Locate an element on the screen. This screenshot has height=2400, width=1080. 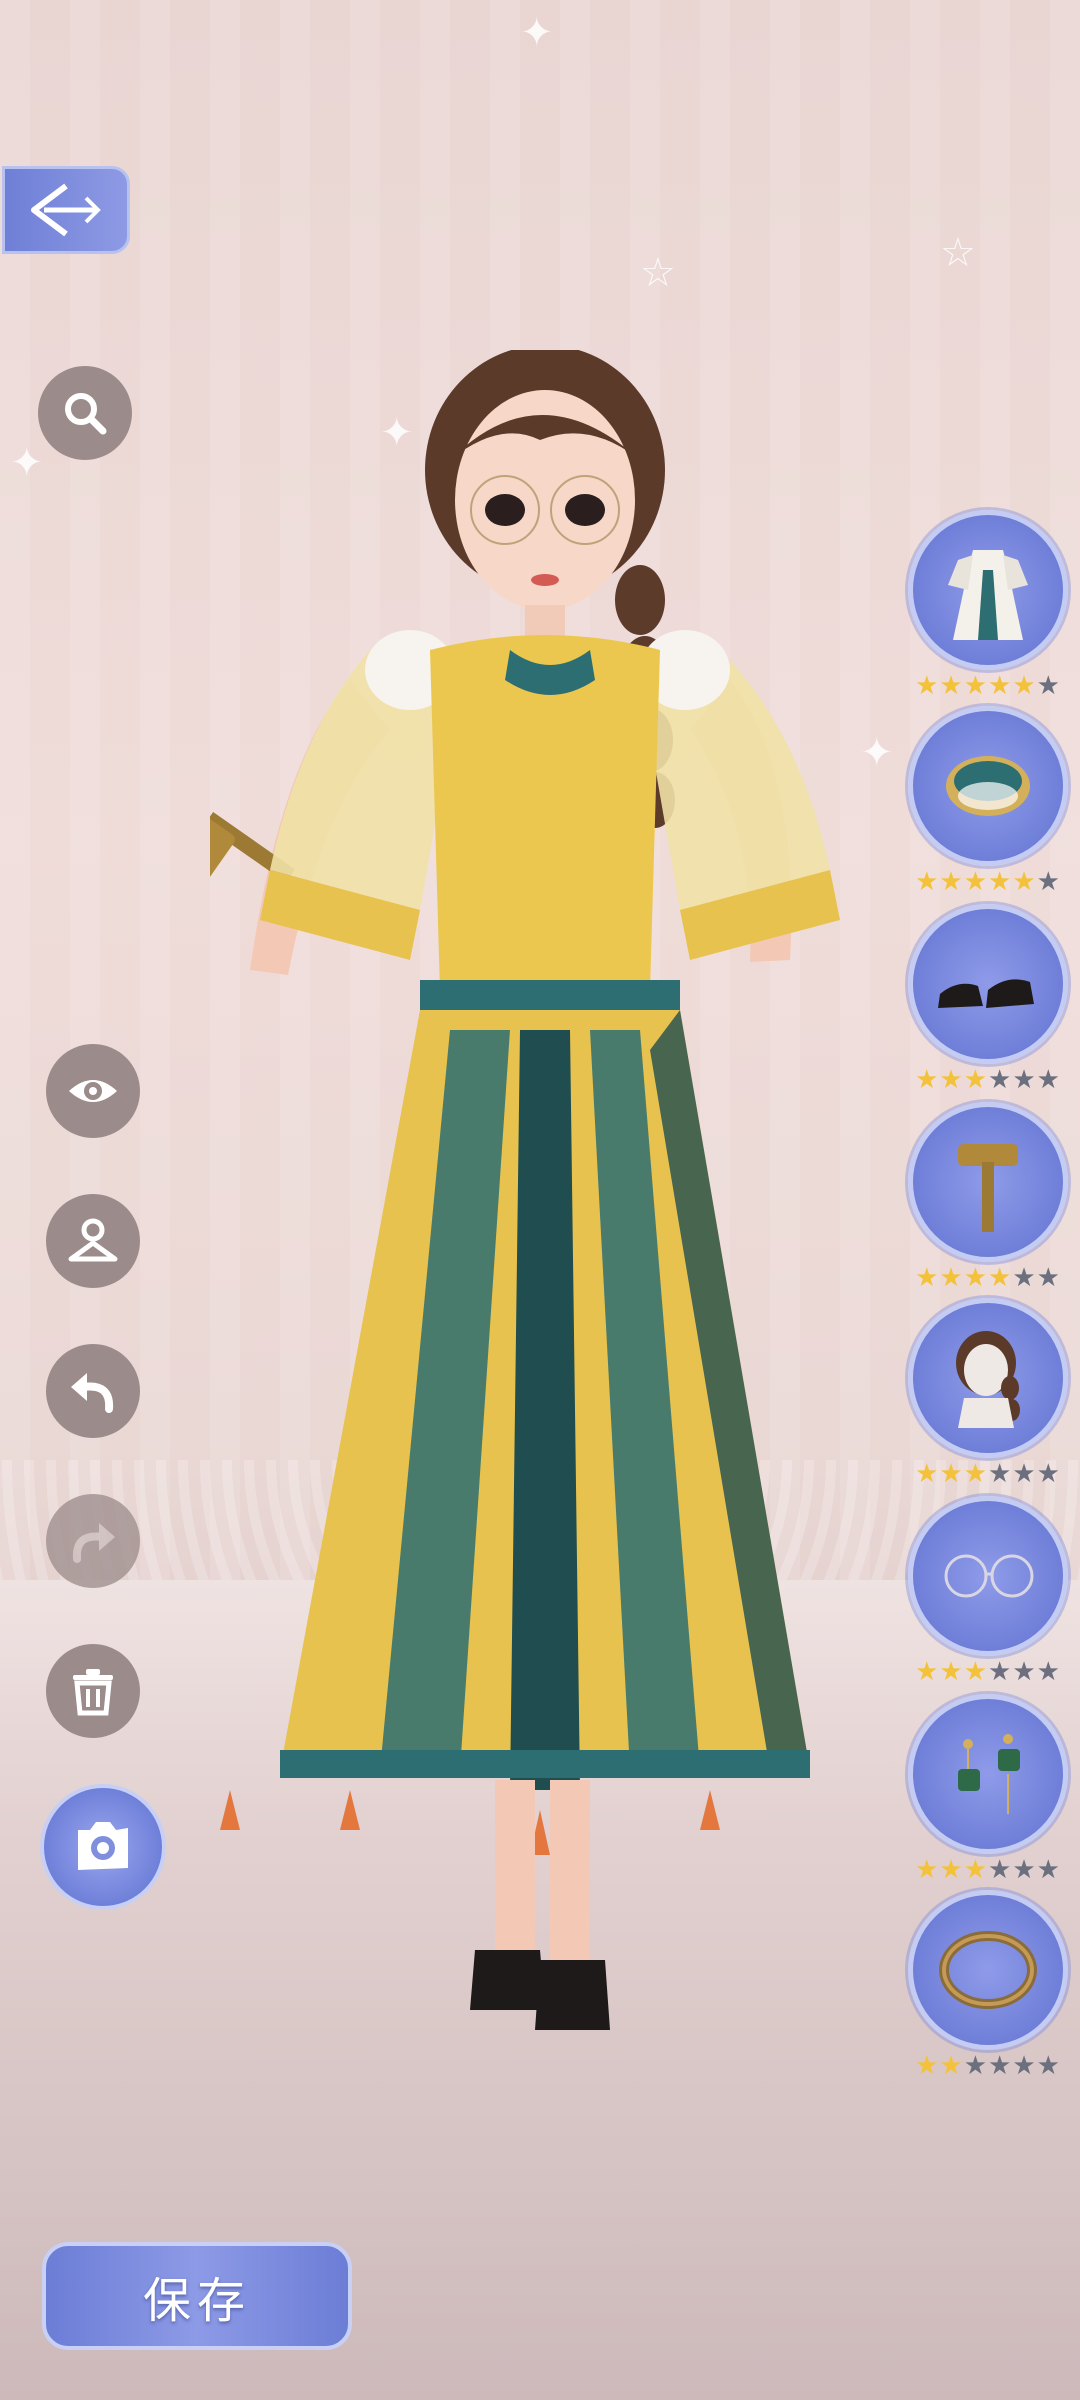
item-slot-hair: ★ ★ ★ ★ ★ ★ is located at coordinates (987, 1393).